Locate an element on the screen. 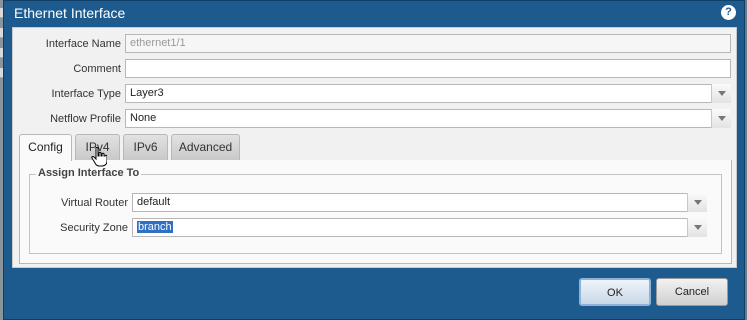 The image size is (747, 320). netflow-profile-select: None is located at coordinates (428, 118).